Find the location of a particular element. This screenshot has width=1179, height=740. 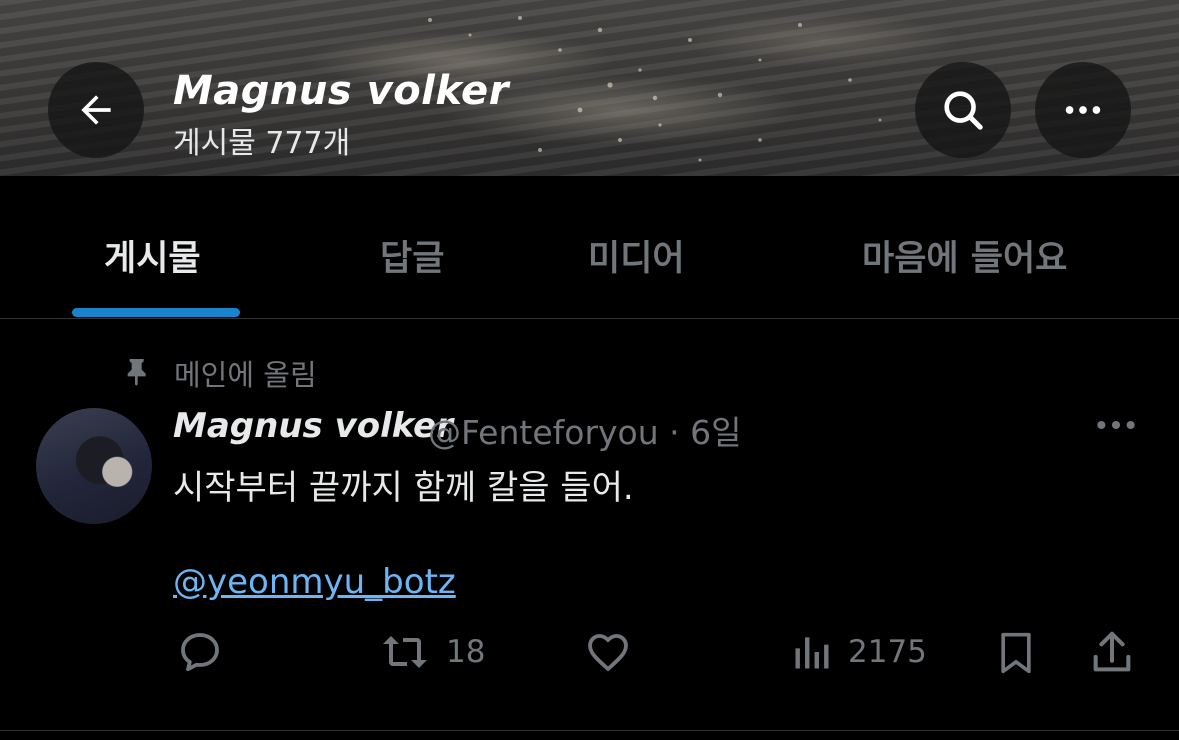

tab-replies: 답글 is located at coordinates (412, 255).